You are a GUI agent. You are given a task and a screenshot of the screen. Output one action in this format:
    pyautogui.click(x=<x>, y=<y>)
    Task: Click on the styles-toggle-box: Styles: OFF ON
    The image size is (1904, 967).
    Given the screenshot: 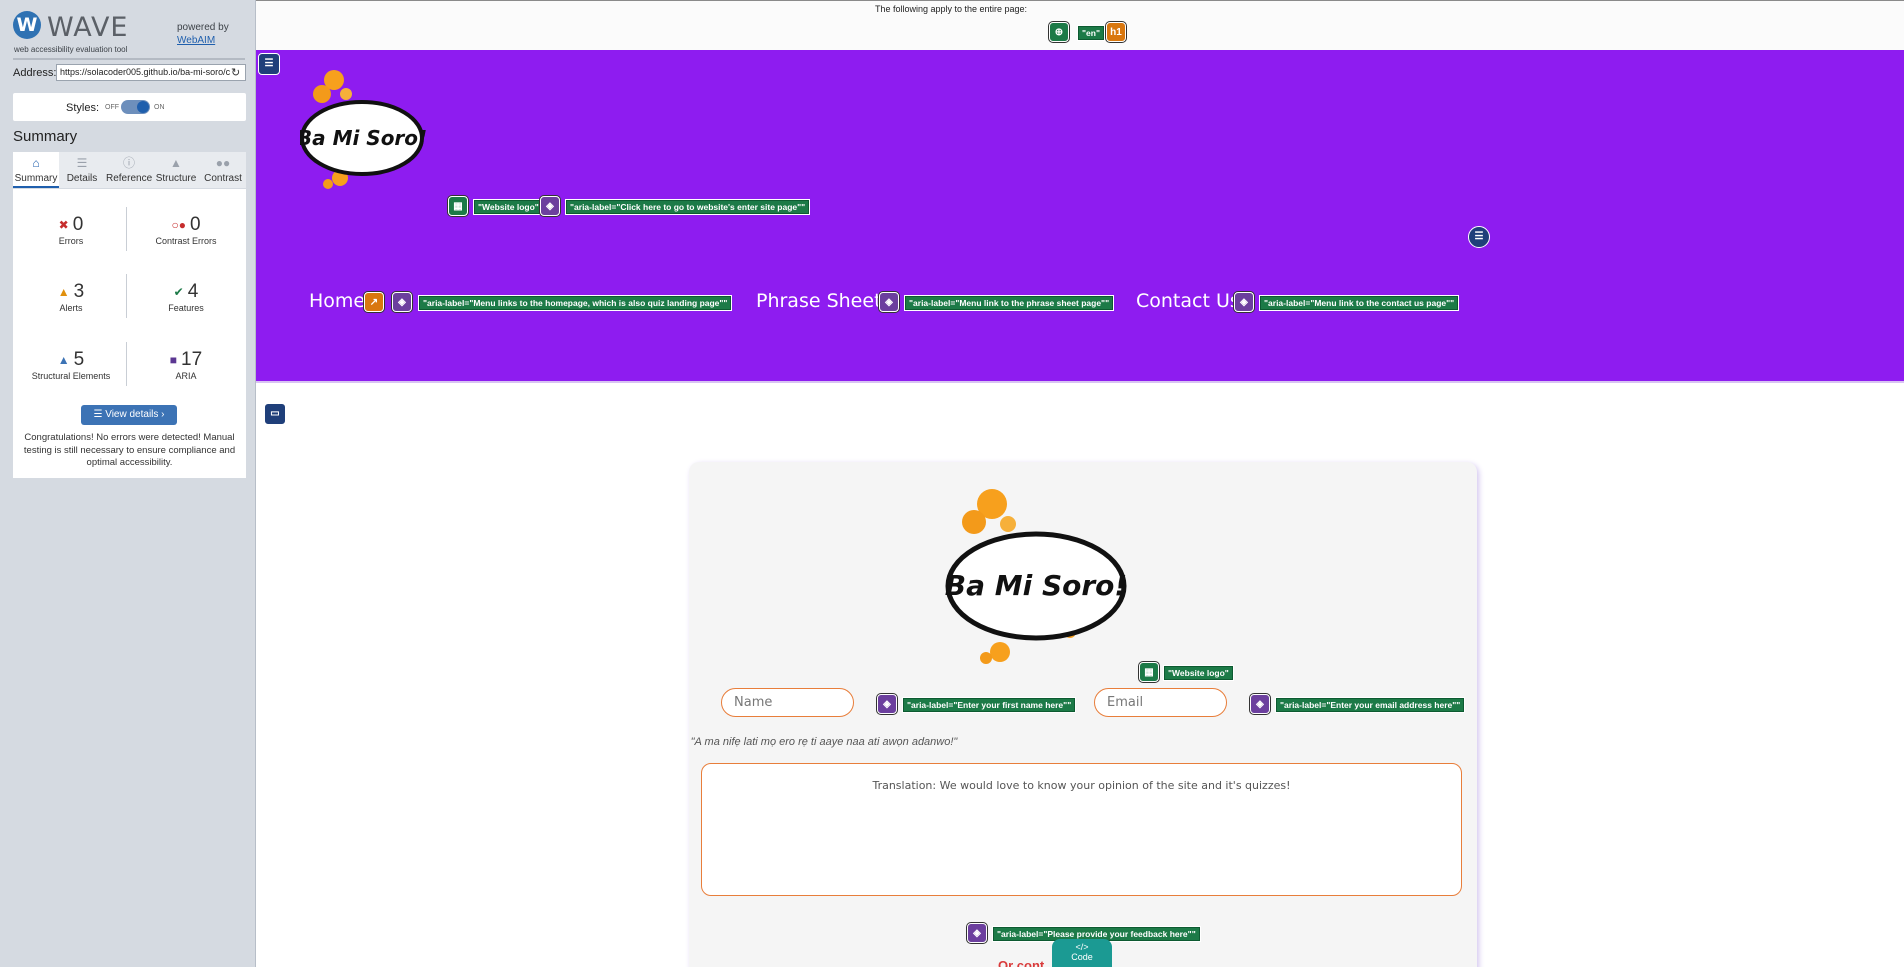 What is the action you would take?
    pyautogui.click(x=129, y=107)
    